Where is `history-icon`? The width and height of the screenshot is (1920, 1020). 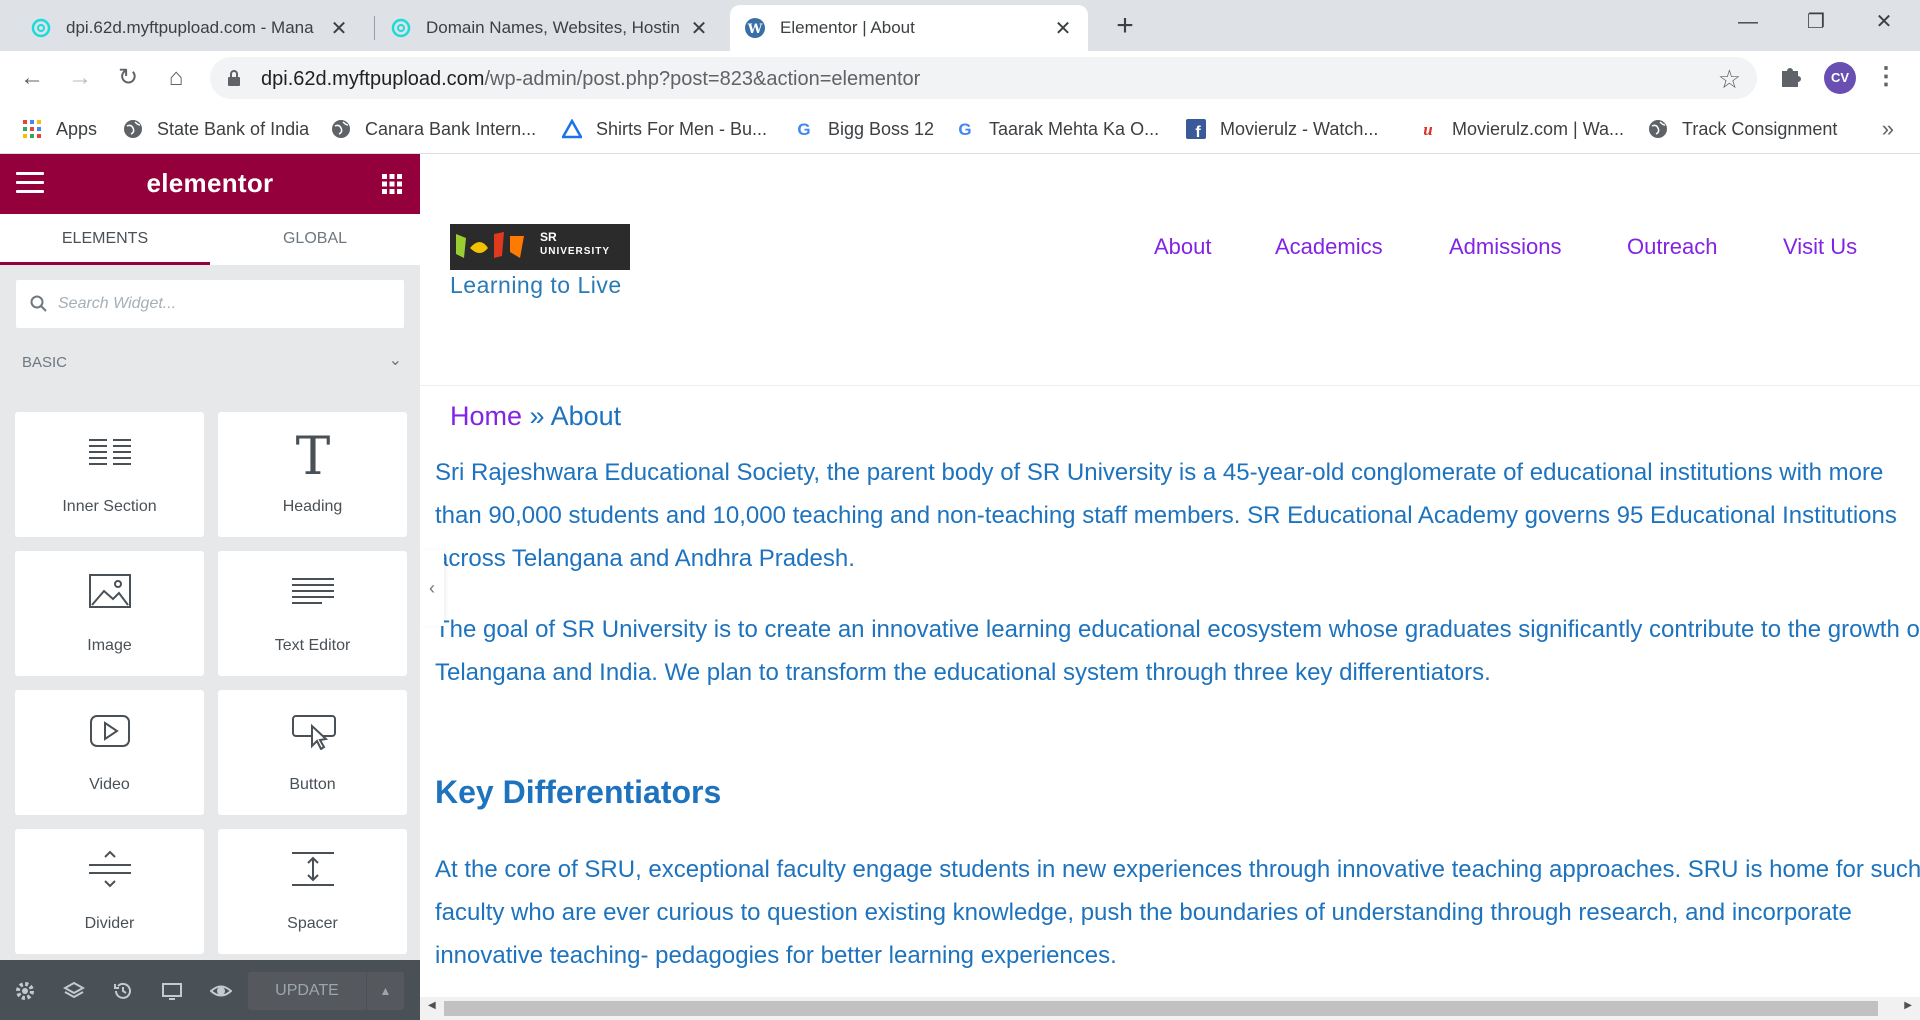 history-icon is located at coordinates (123, 991).